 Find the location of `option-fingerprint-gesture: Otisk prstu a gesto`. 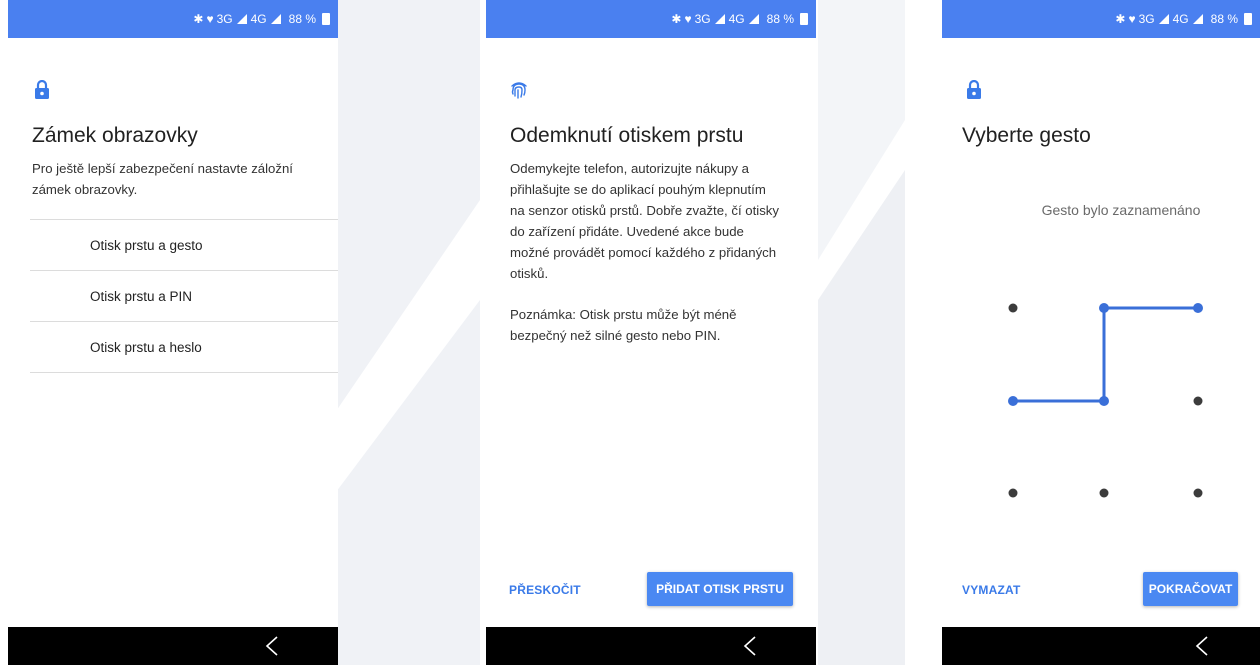

option-fingerprint-gesture: Otisk prstu a gesto is located at coordinates (184, 245).